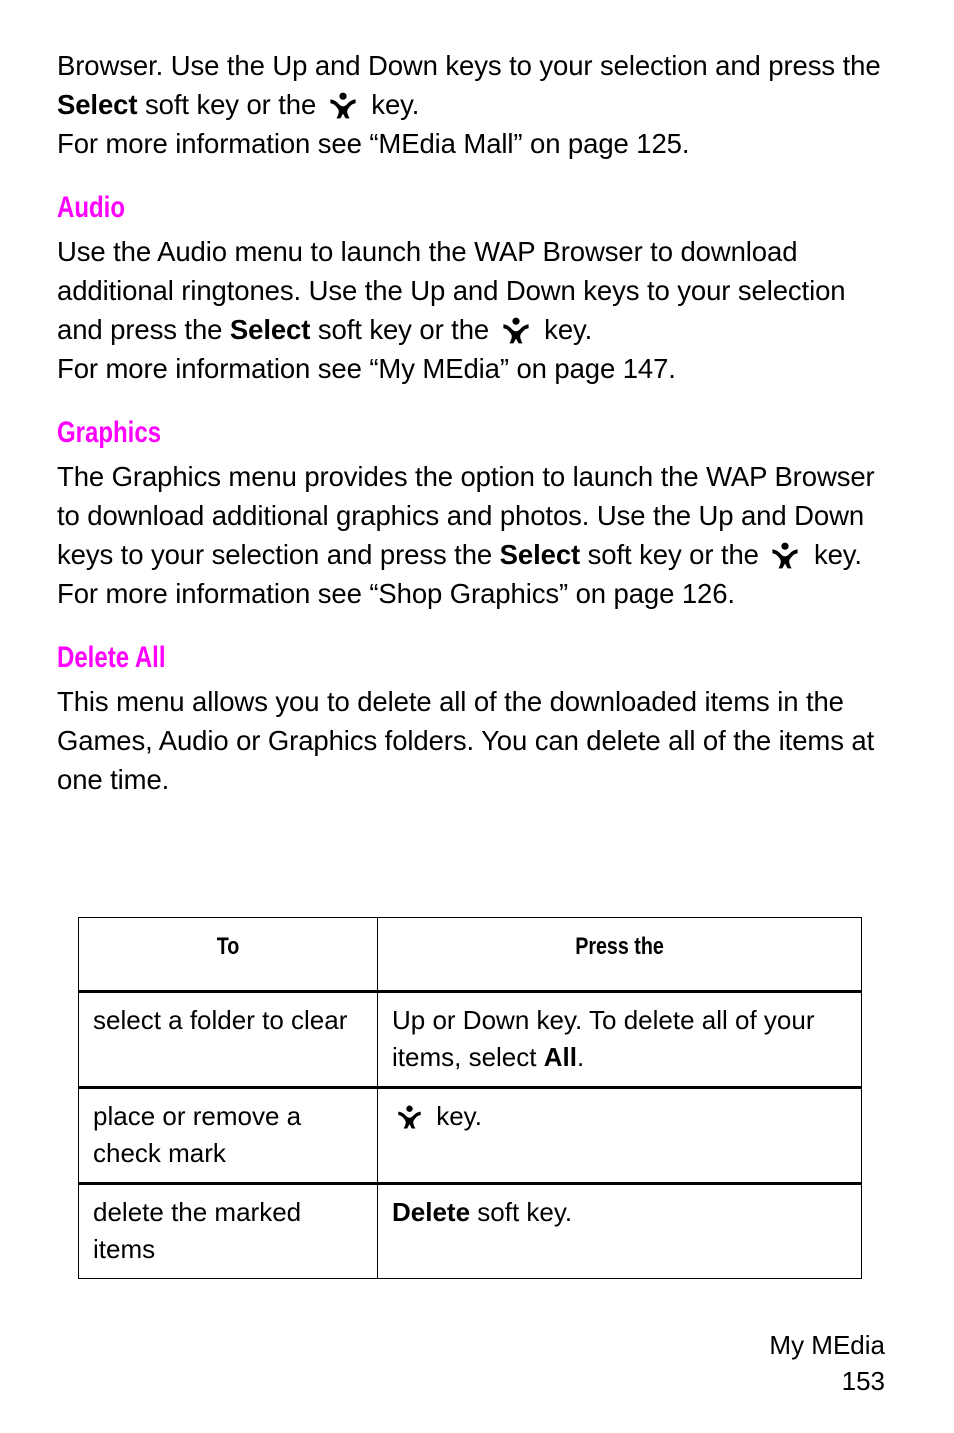  Describe the element at coordinates (834, 554) in the screenshot. I see `graphics-text-c: key.` at that location.